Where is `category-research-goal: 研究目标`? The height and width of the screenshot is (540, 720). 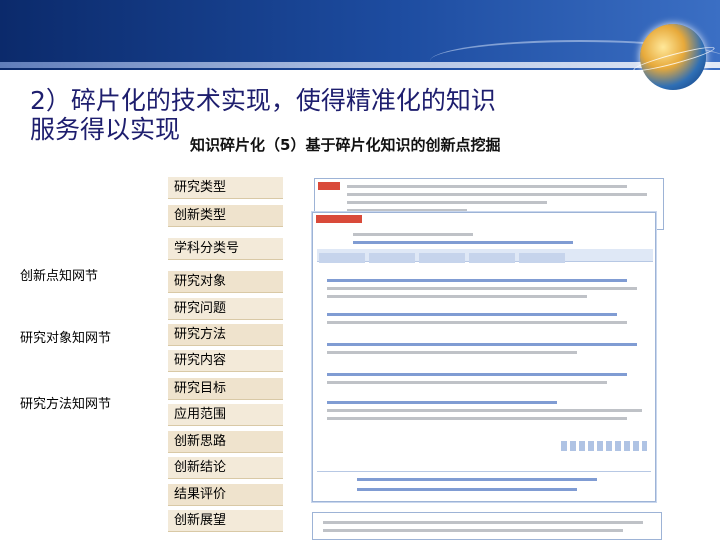
category-research-goal: 研究目标 is located at coordinates (225, 389).